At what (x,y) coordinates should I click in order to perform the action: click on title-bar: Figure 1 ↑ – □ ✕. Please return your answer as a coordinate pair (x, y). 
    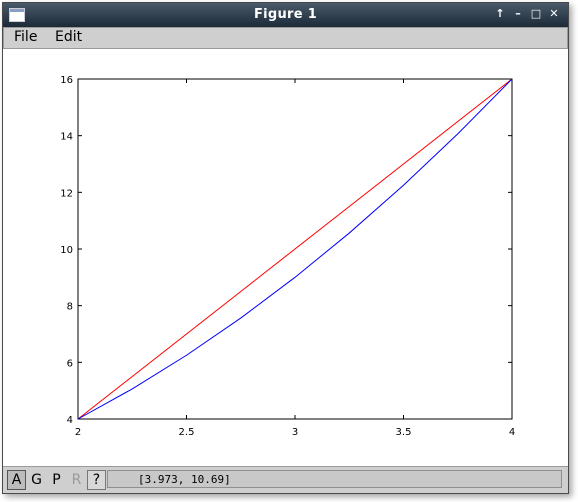
    Looking at the image, I should click on (285, 15).